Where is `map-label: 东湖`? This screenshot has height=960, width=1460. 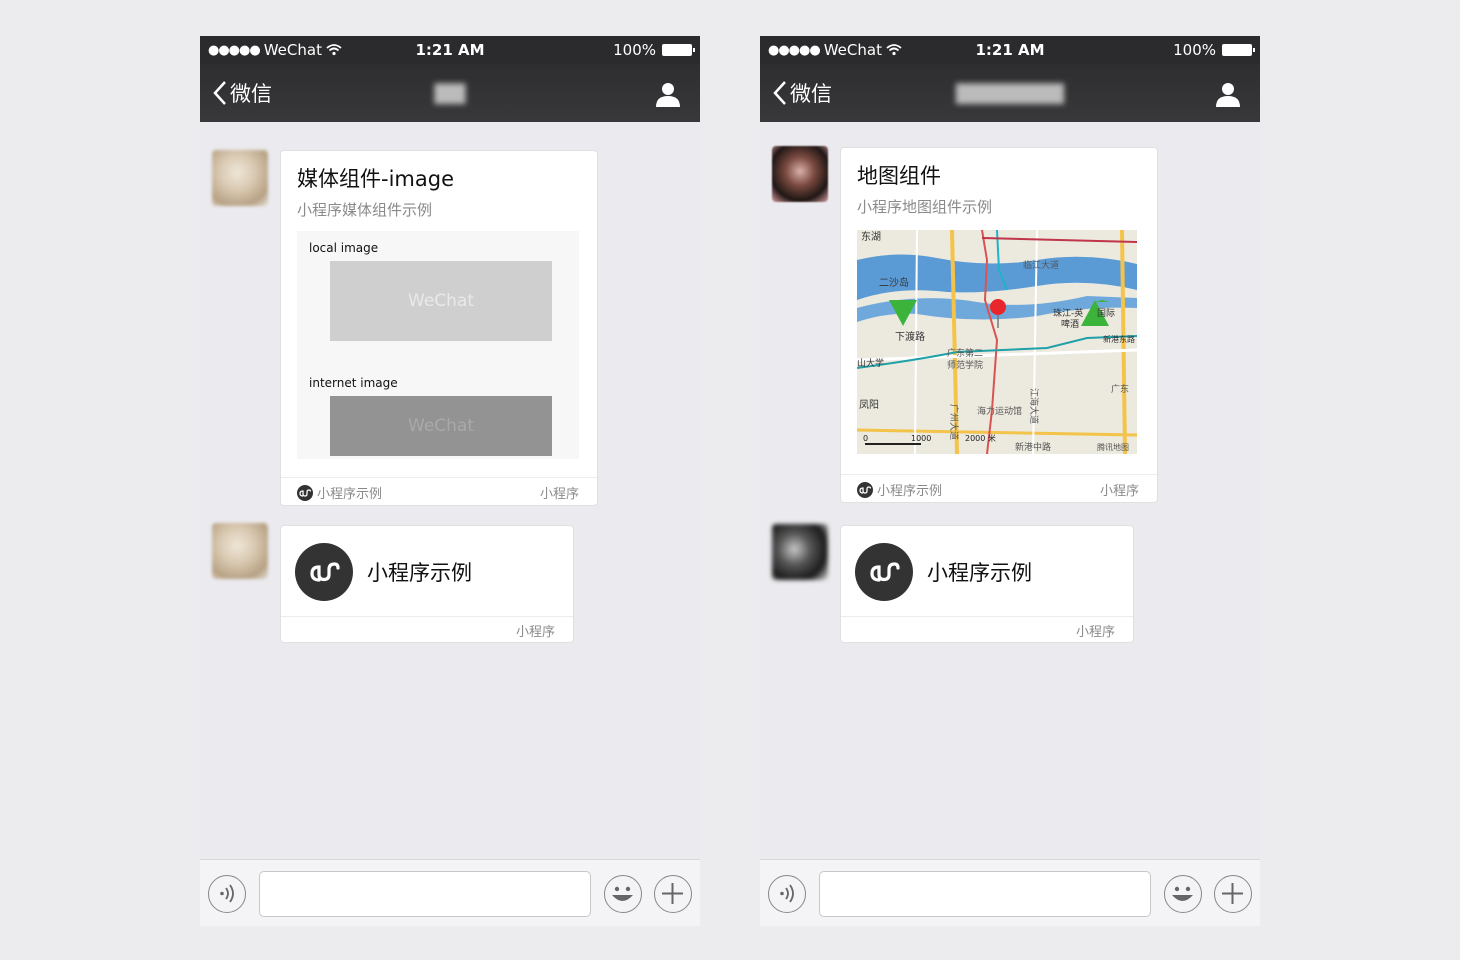
map-label: 东湖 is located at coordinates (871, 236).